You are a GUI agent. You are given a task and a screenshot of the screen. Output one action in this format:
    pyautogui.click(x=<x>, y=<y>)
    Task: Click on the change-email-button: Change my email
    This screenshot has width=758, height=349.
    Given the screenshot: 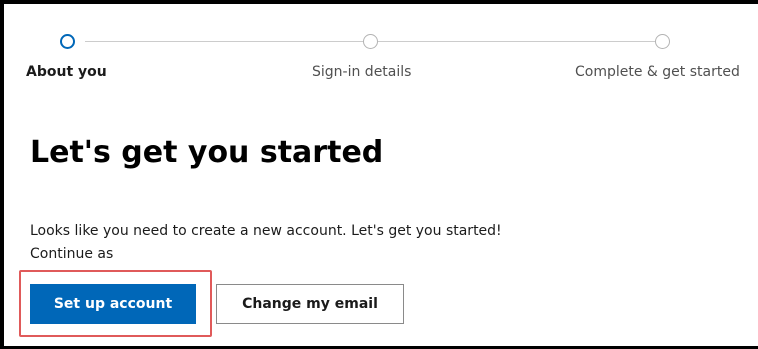 What is the action you would take?
    pyautogui.click(x=310, y=304)
    